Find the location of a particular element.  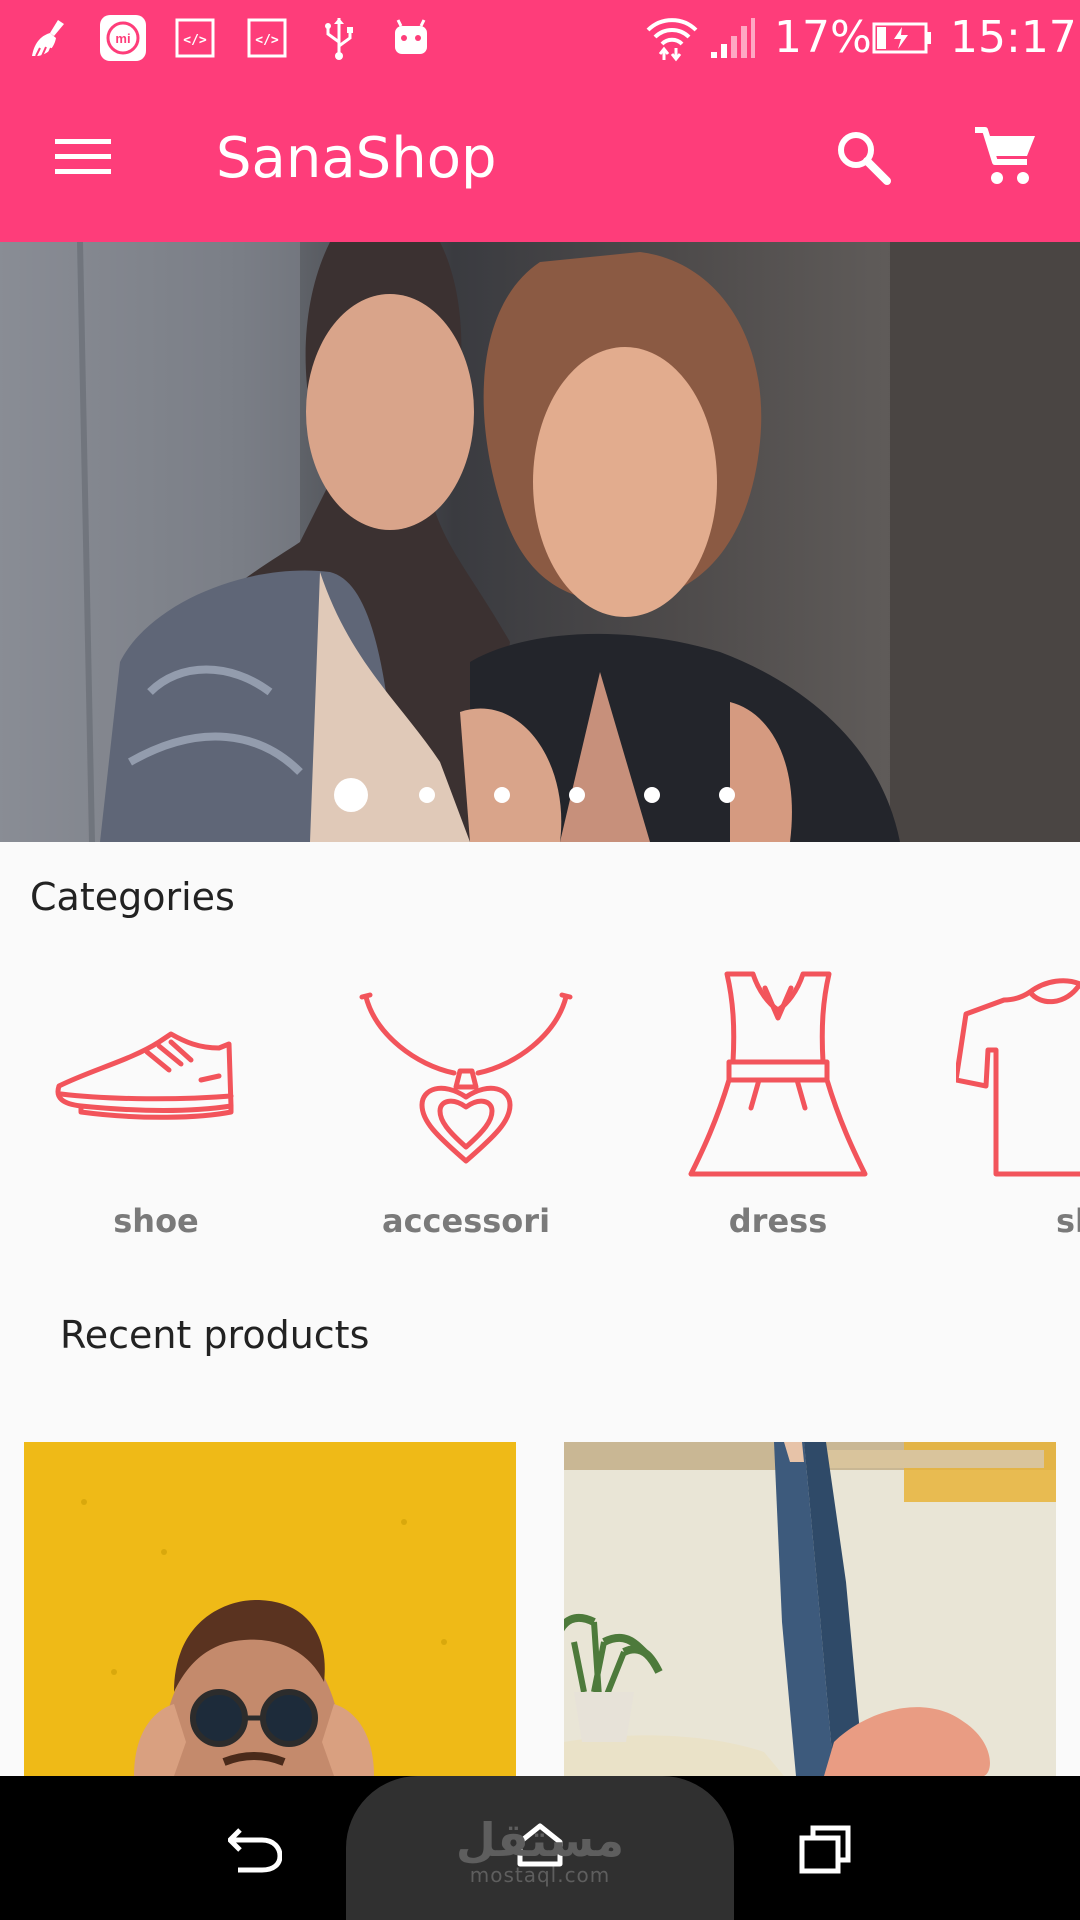

search-button is located at coordinates (863, 159).